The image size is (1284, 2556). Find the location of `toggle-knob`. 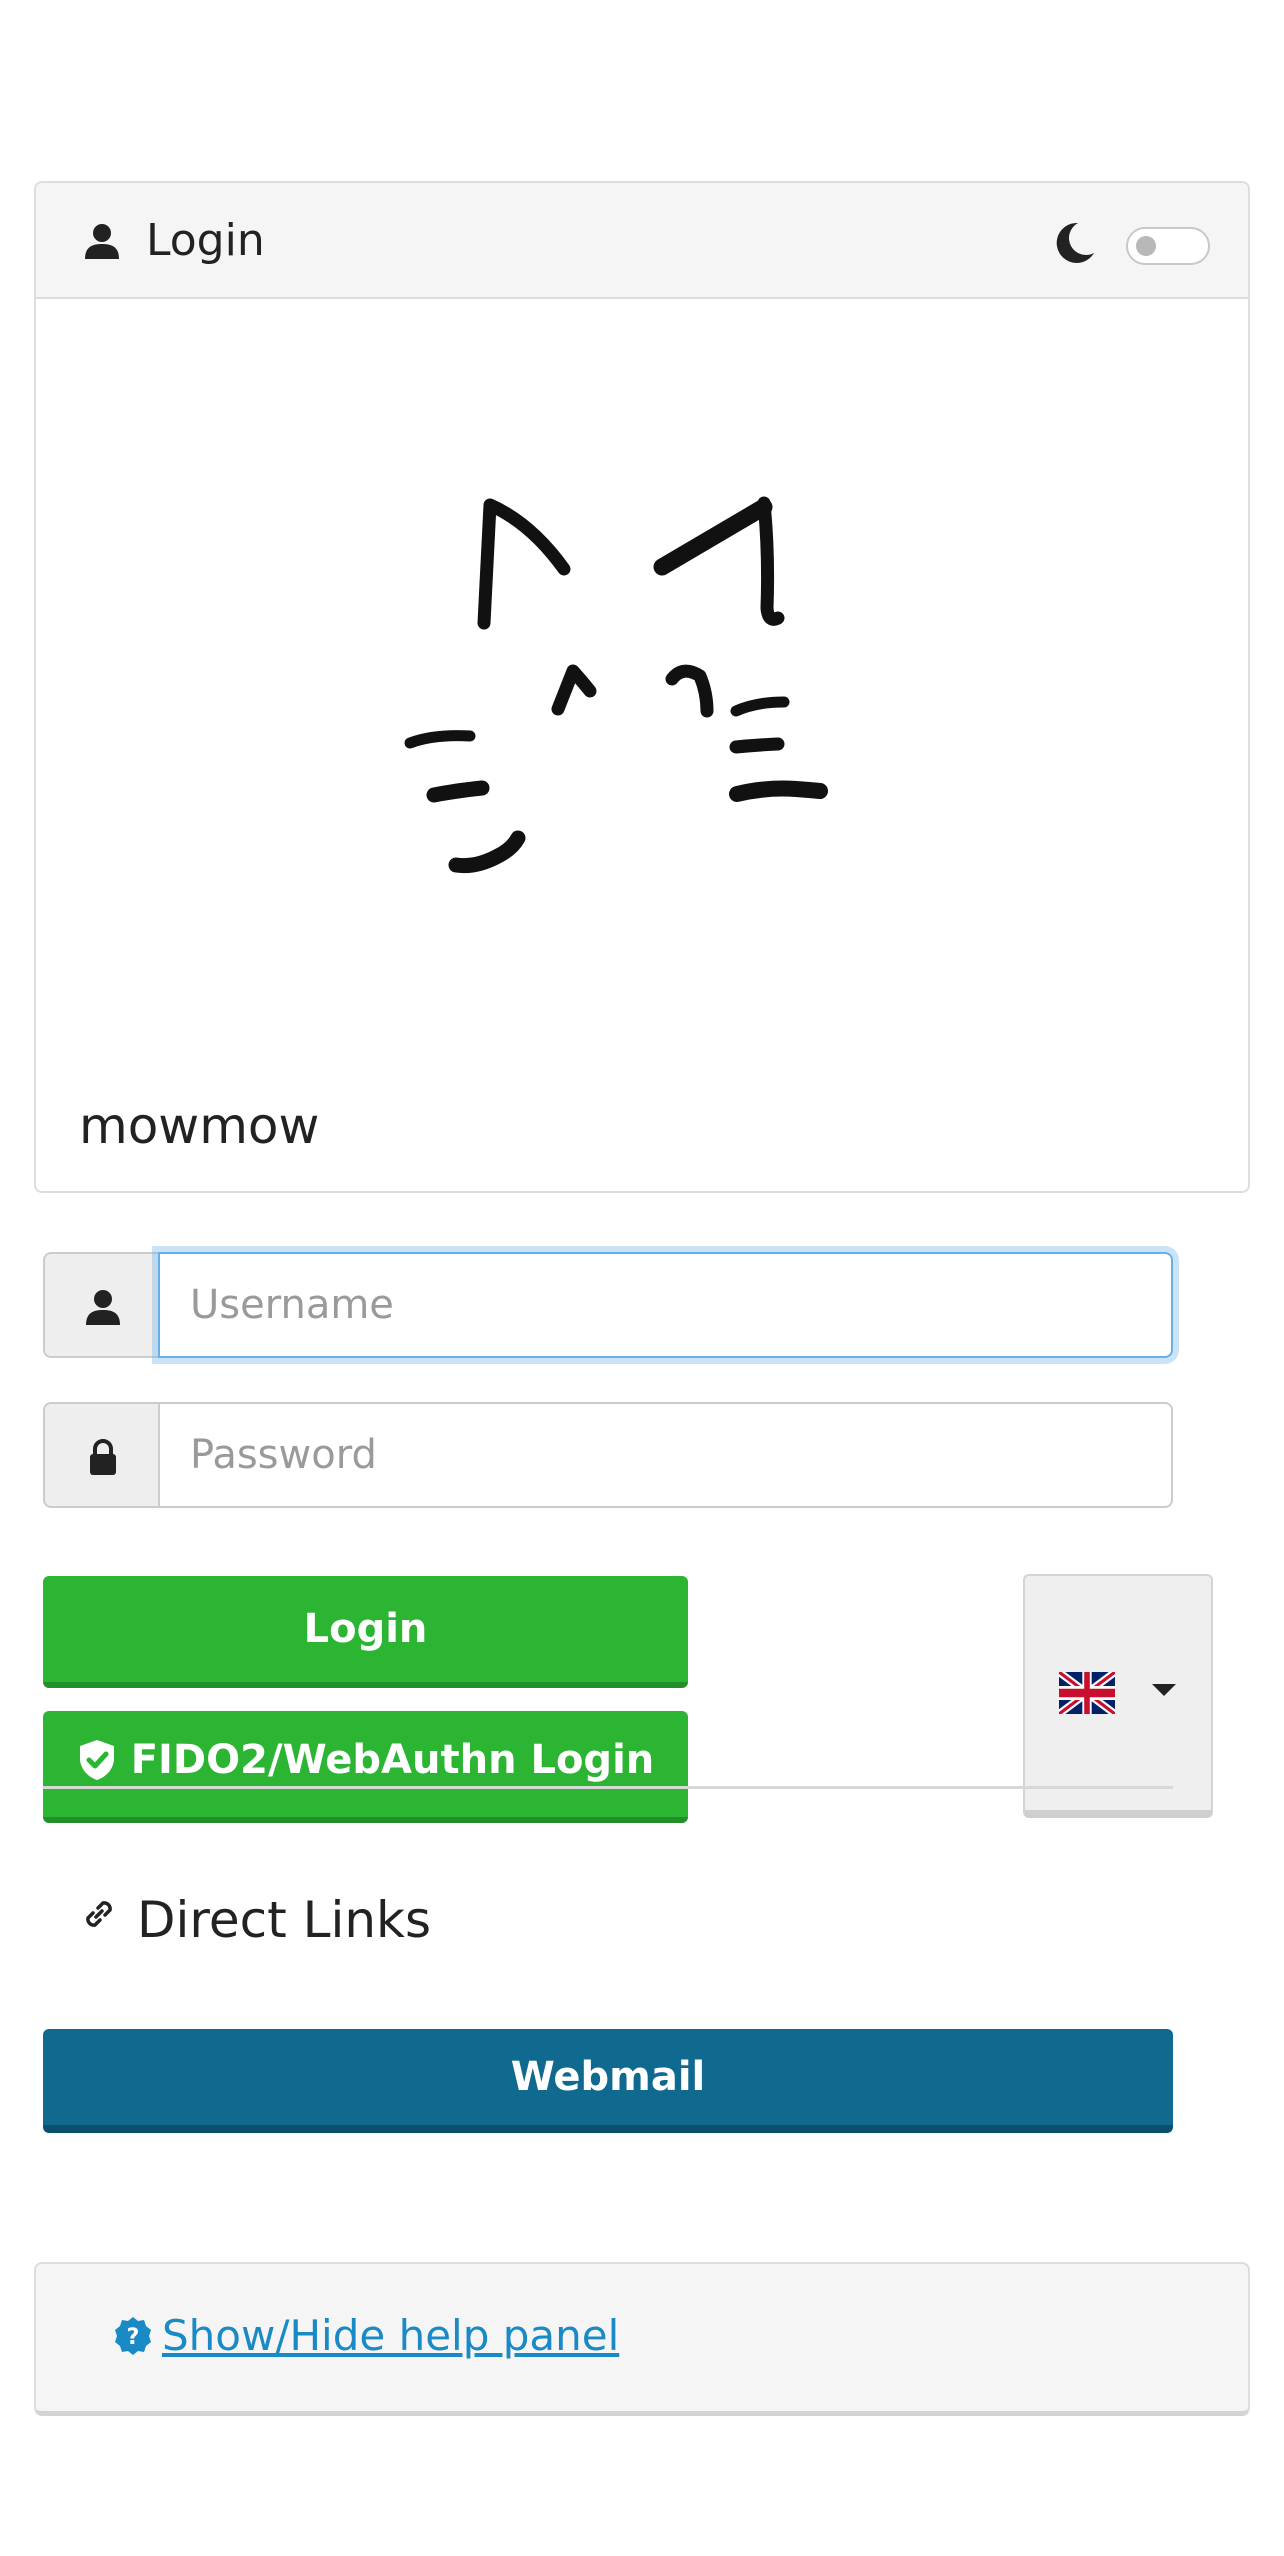

toggle-knob is located at coordinates (1146, 246).